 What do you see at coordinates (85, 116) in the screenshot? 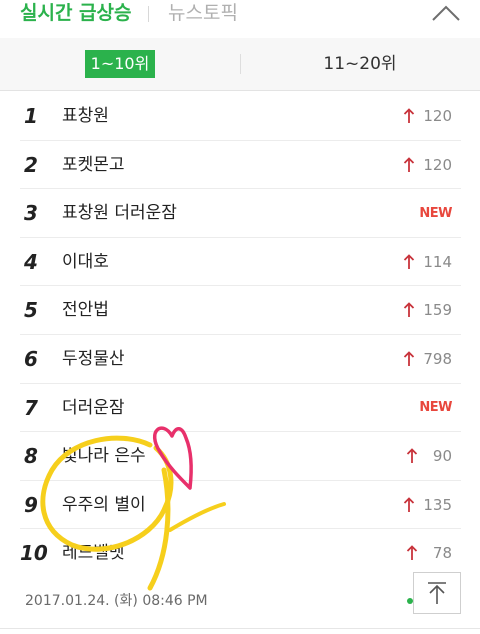
I see `rank-keyword: 표창원` at bounding box center [85, 116].